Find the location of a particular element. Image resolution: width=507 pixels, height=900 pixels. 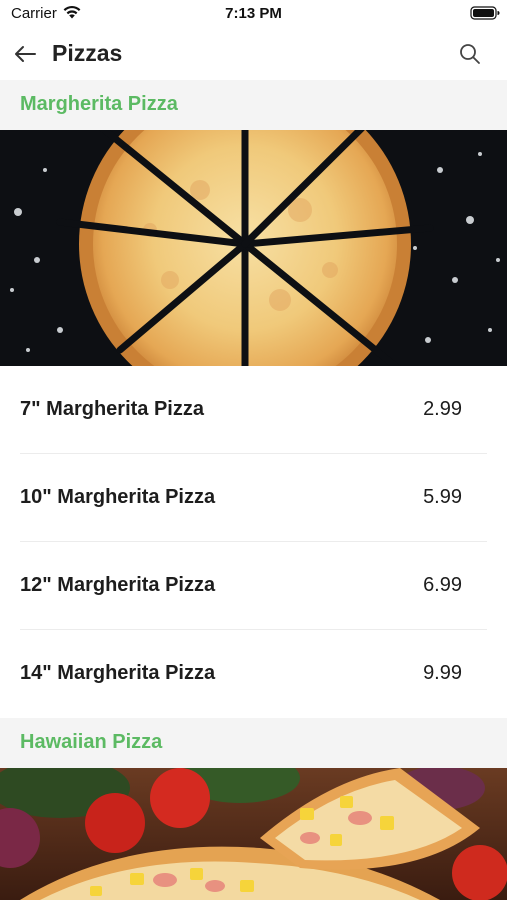

menu-item-name: 10" Margherita Pizza is located at coordinates (118, 497).